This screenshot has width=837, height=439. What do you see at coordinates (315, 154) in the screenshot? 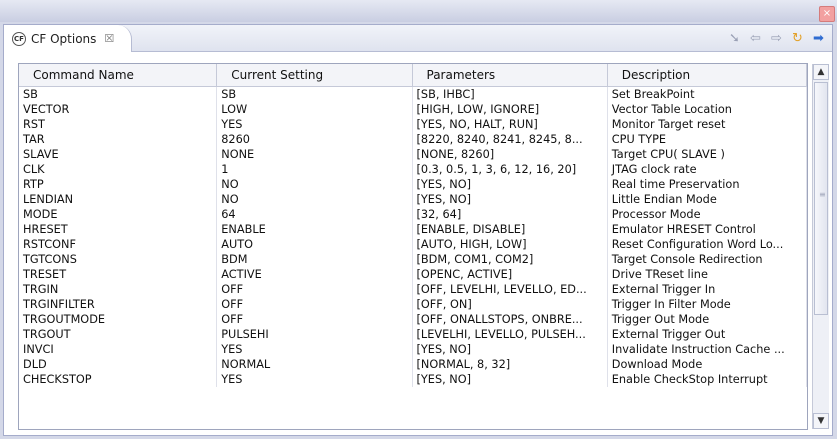
I see `cell-current-setting: NONE` at bounding box center [315, 154].